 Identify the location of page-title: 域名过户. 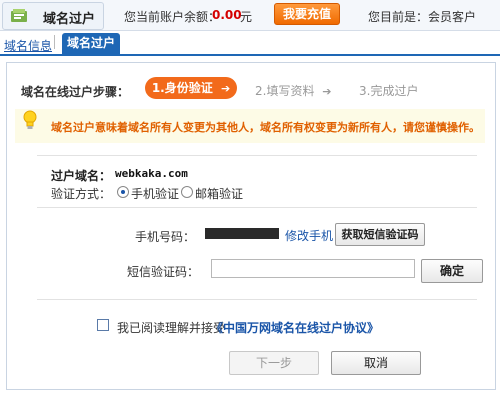
(69, 19).